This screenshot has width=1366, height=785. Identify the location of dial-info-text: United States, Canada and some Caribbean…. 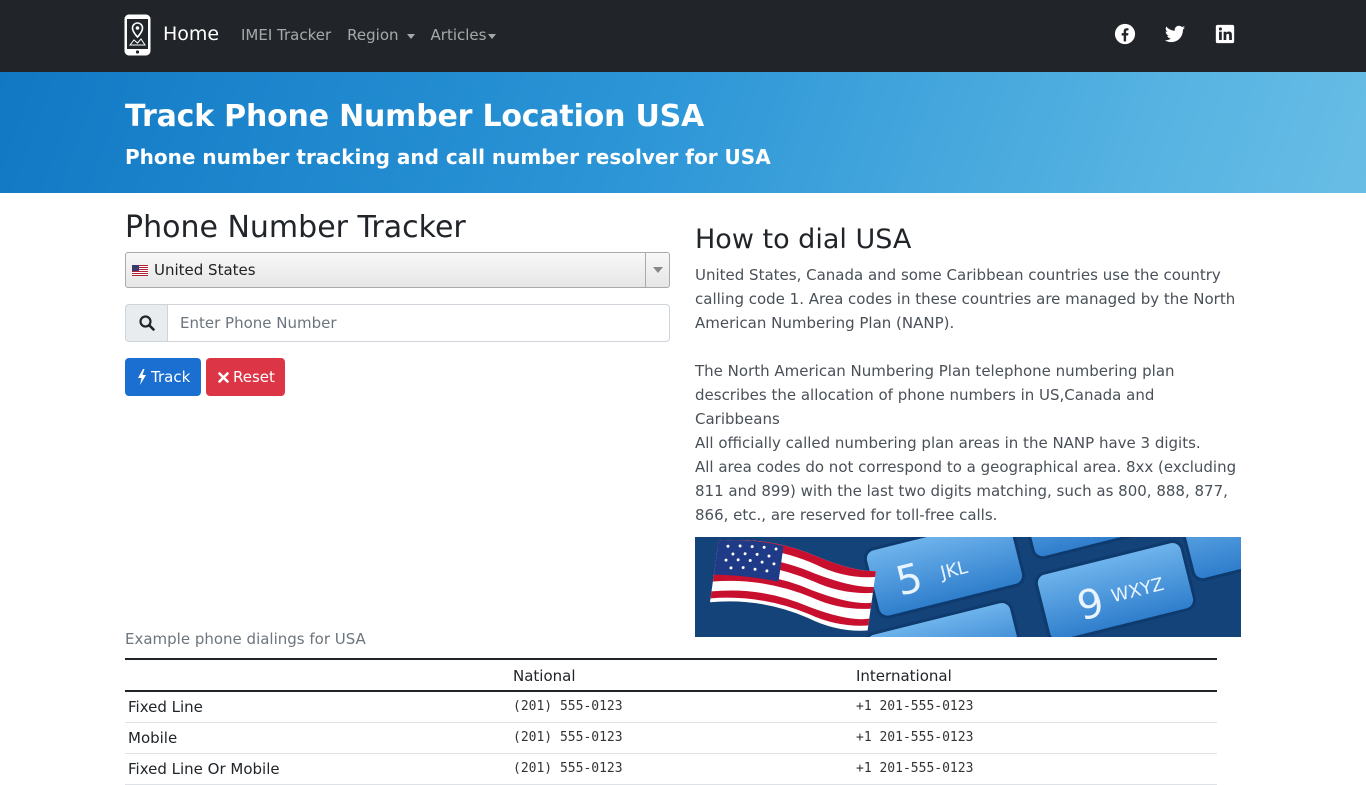
(965, 299).